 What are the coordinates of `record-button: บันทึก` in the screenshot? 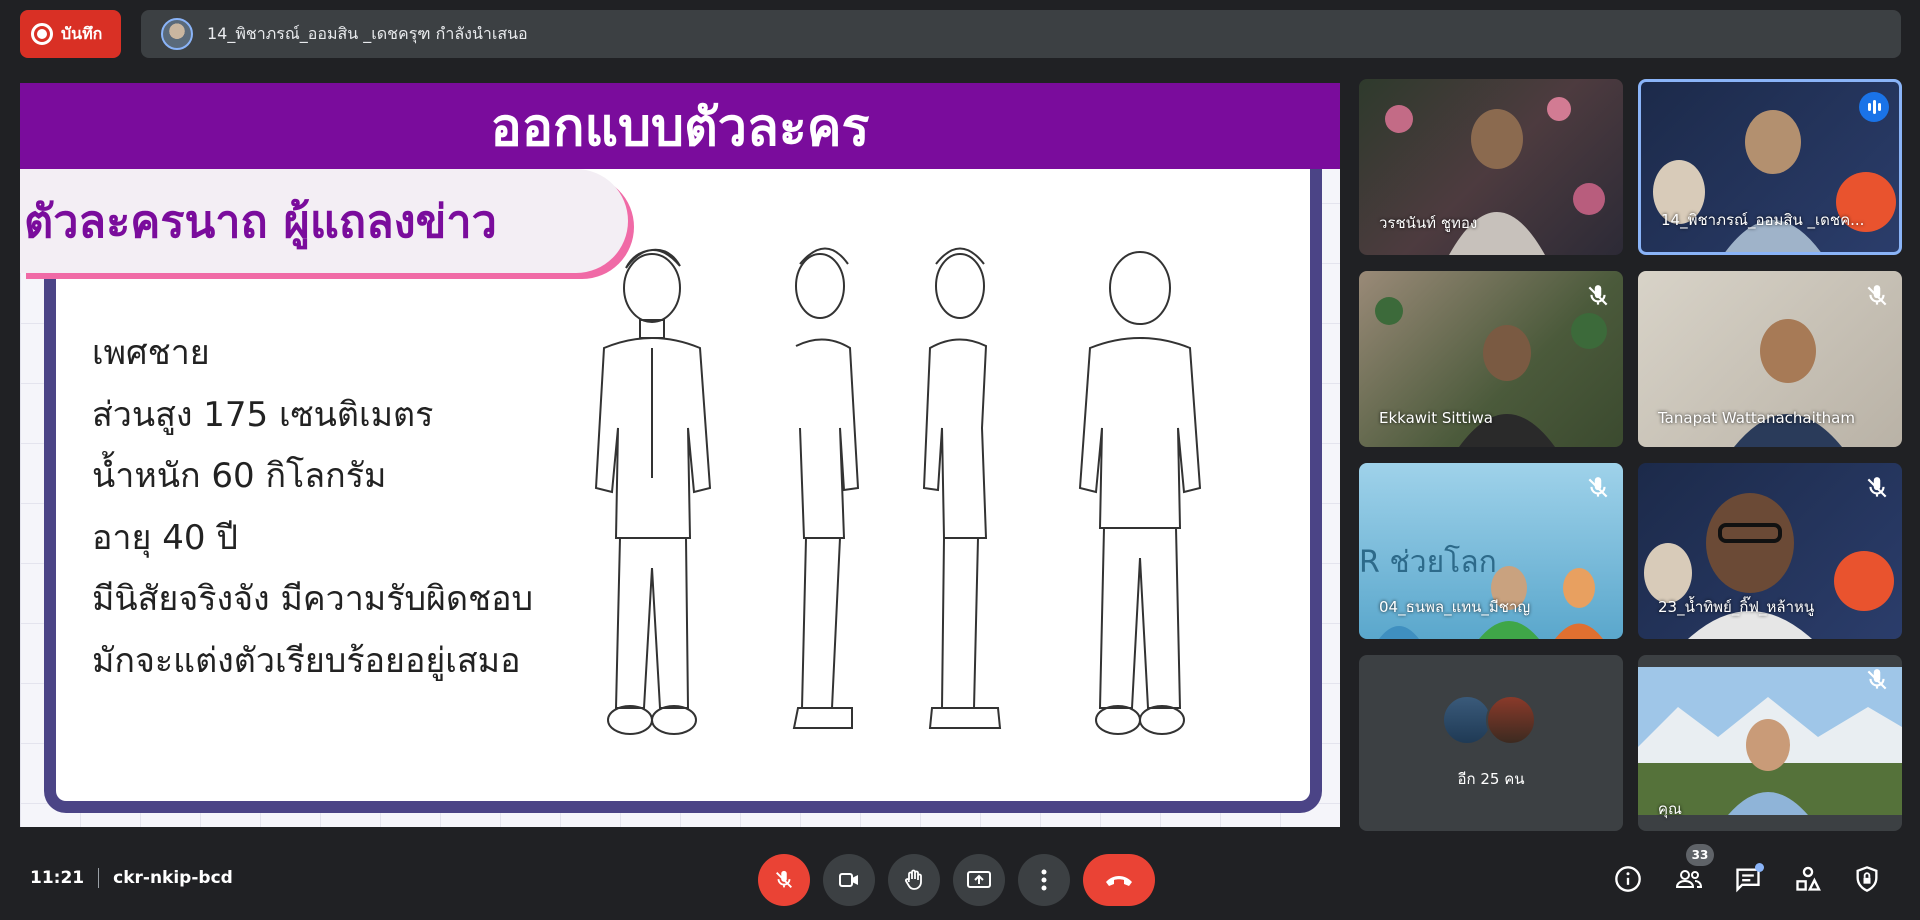 It's located at (70, 34).